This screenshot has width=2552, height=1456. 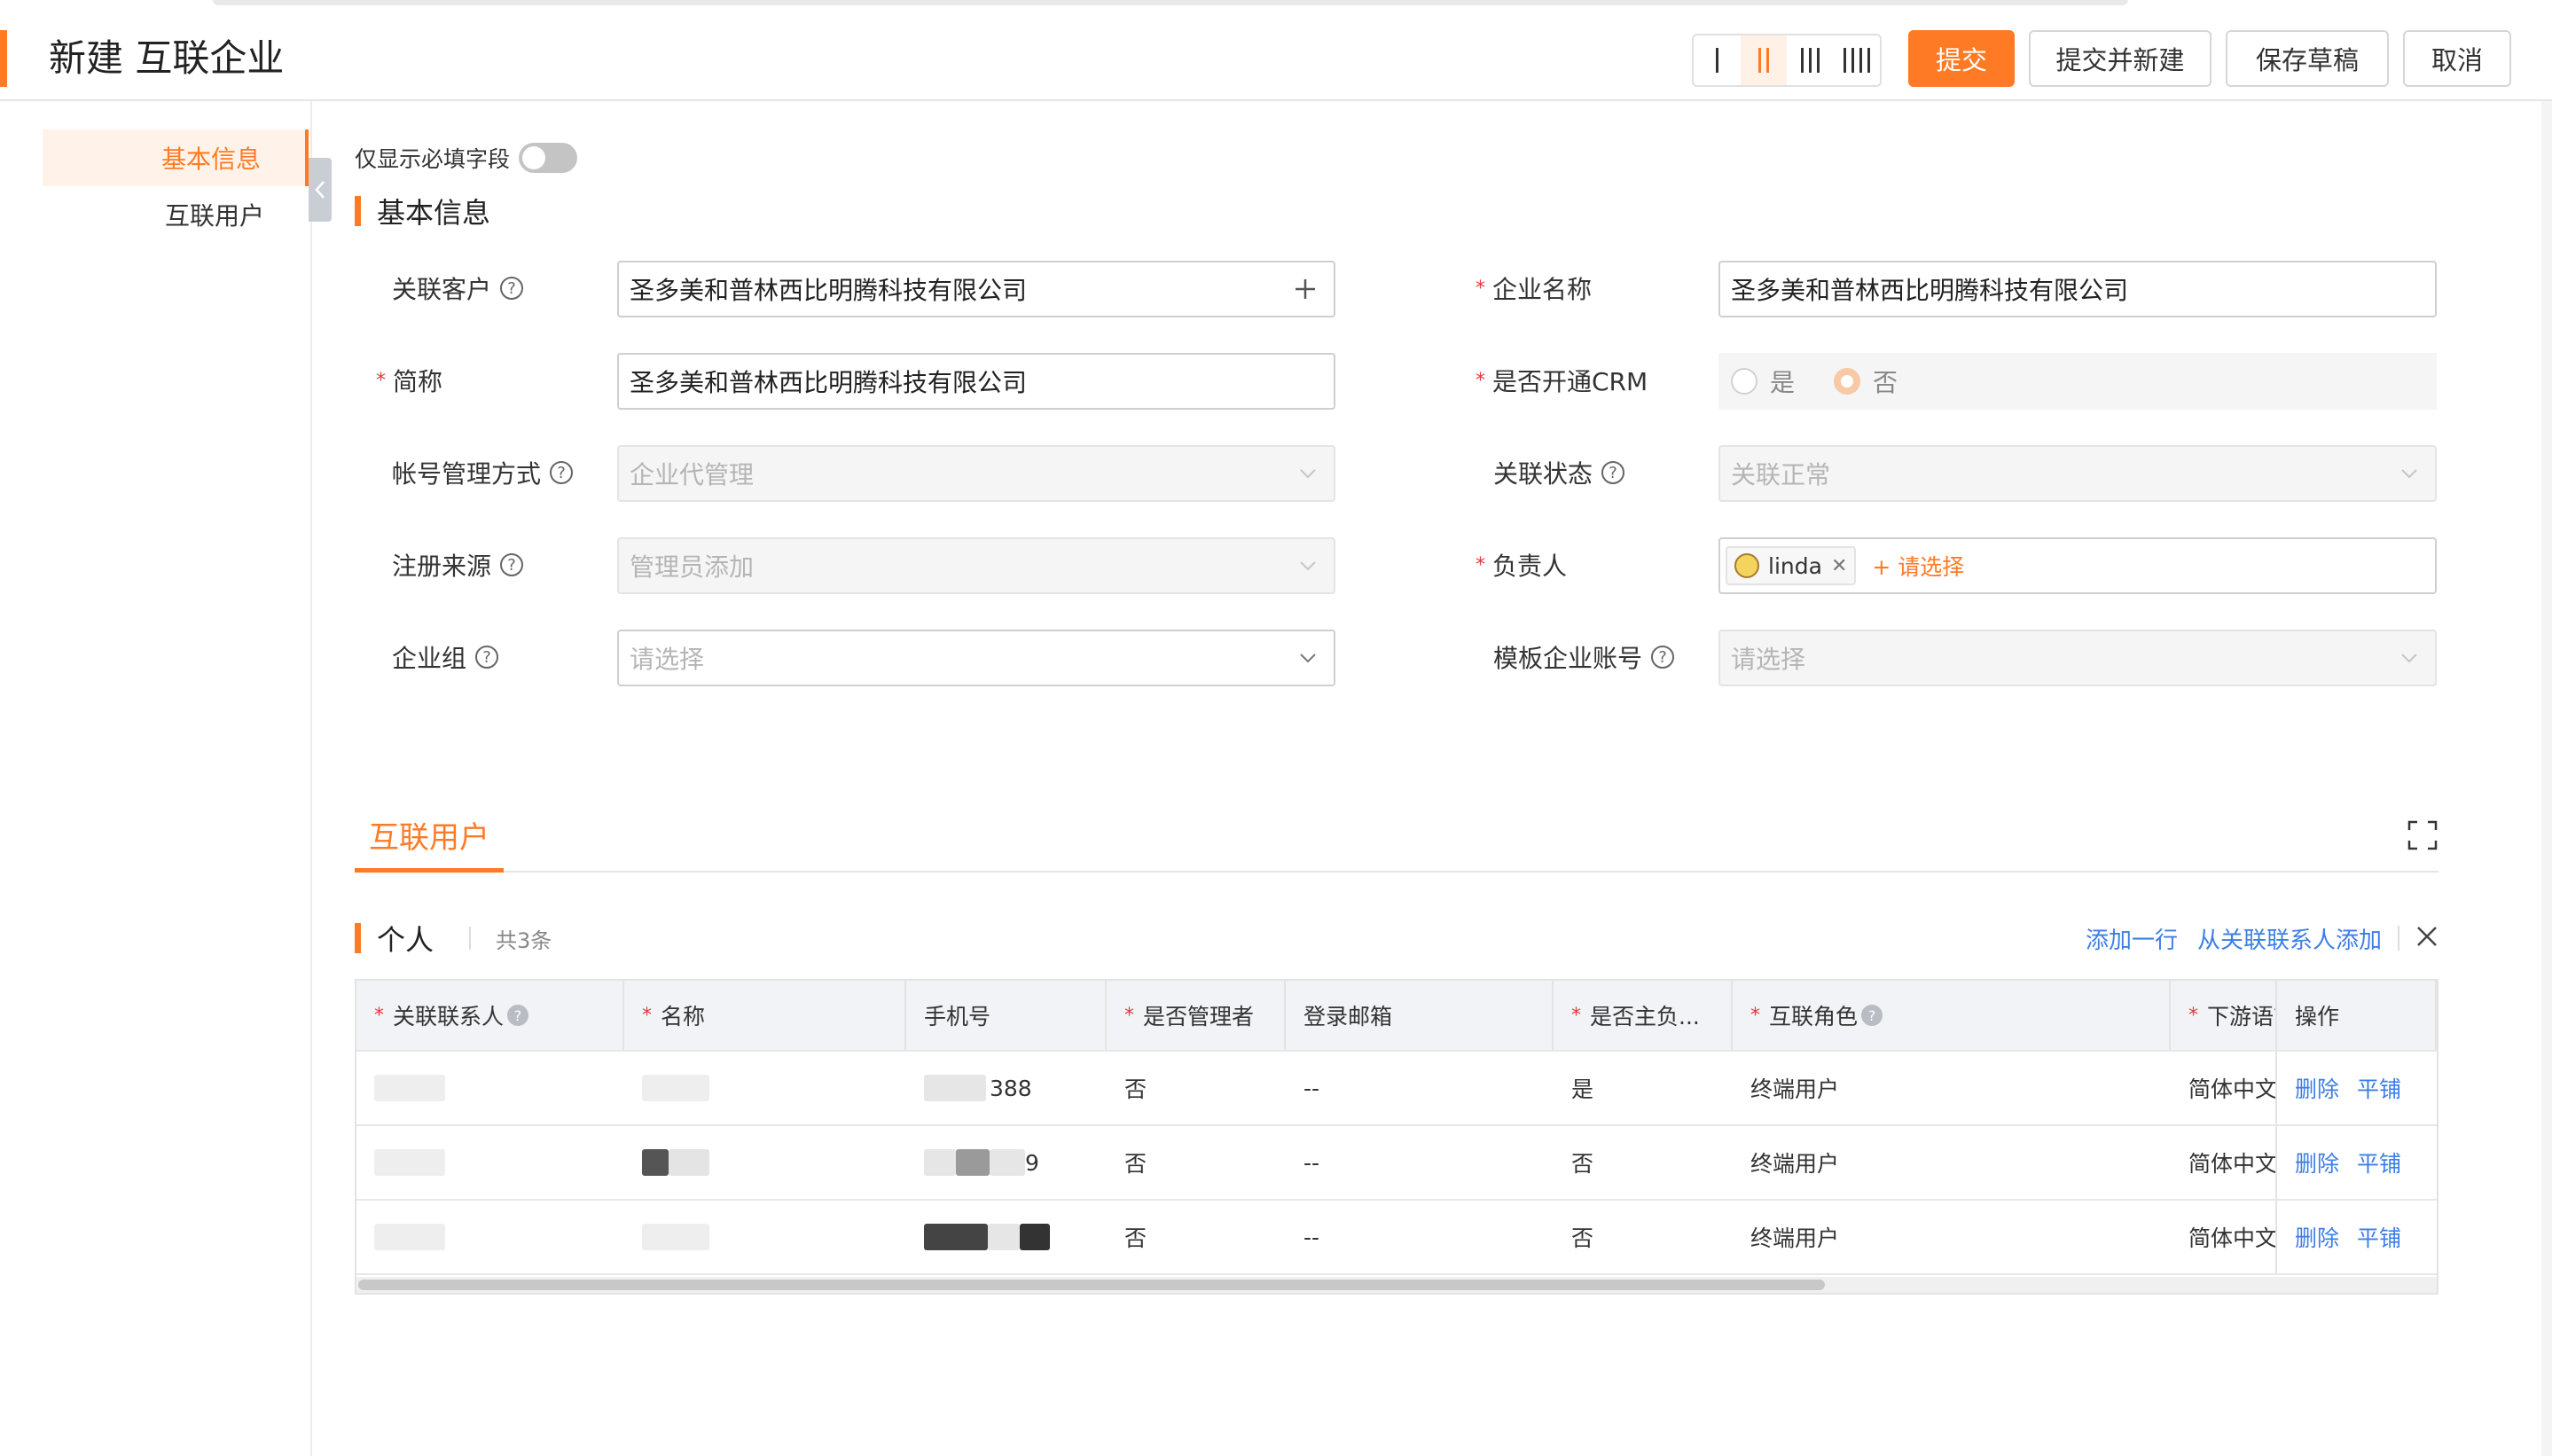 What do you see at coordinates (524, 940) in the screenshot?
I see `record-count: 共3条` at bounding box center [524, 940].